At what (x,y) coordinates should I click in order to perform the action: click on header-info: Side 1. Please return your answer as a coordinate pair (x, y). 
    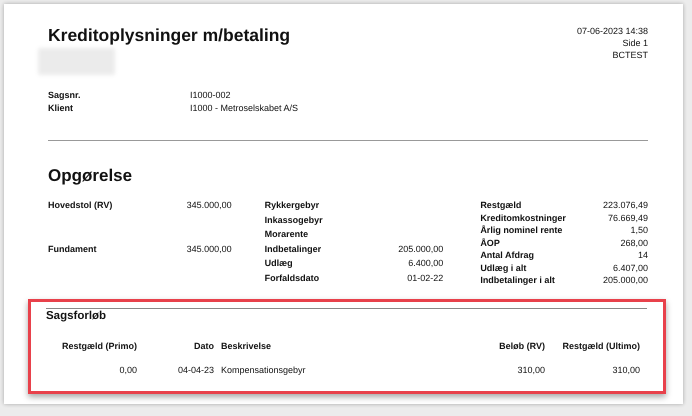
    Looking at the image, I should click on (635, 43).